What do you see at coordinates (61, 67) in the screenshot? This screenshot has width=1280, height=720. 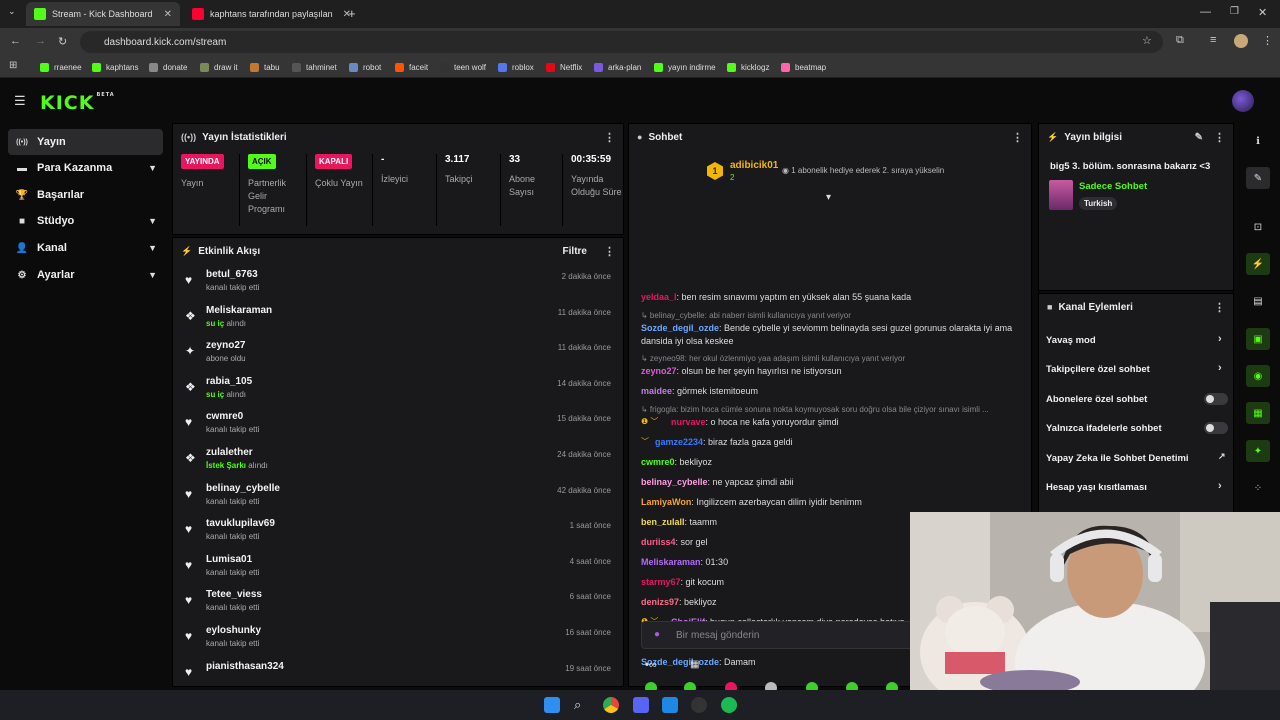 I see `bookmark: rraenee` at bounding box center [61, 67].